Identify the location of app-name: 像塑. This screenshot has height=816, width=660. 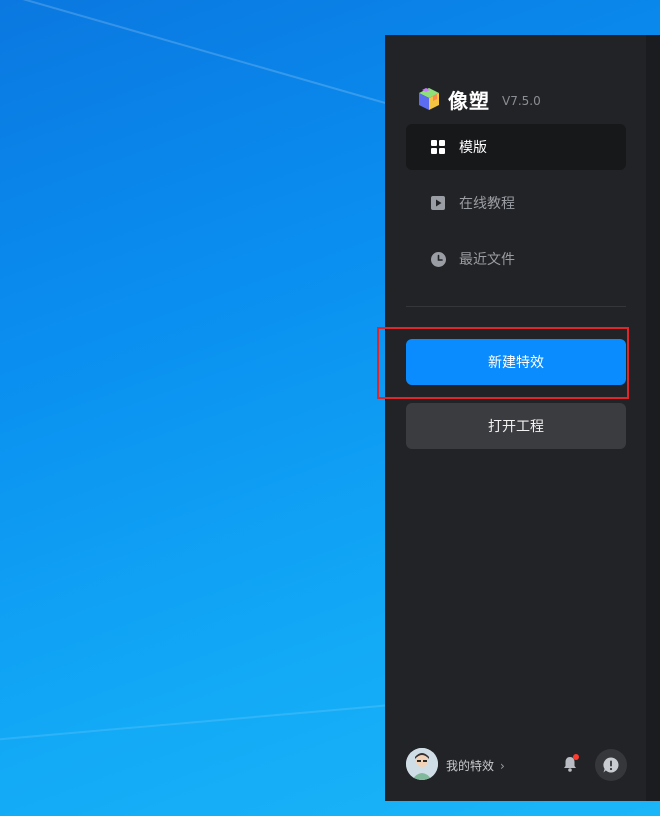
(469, 100).